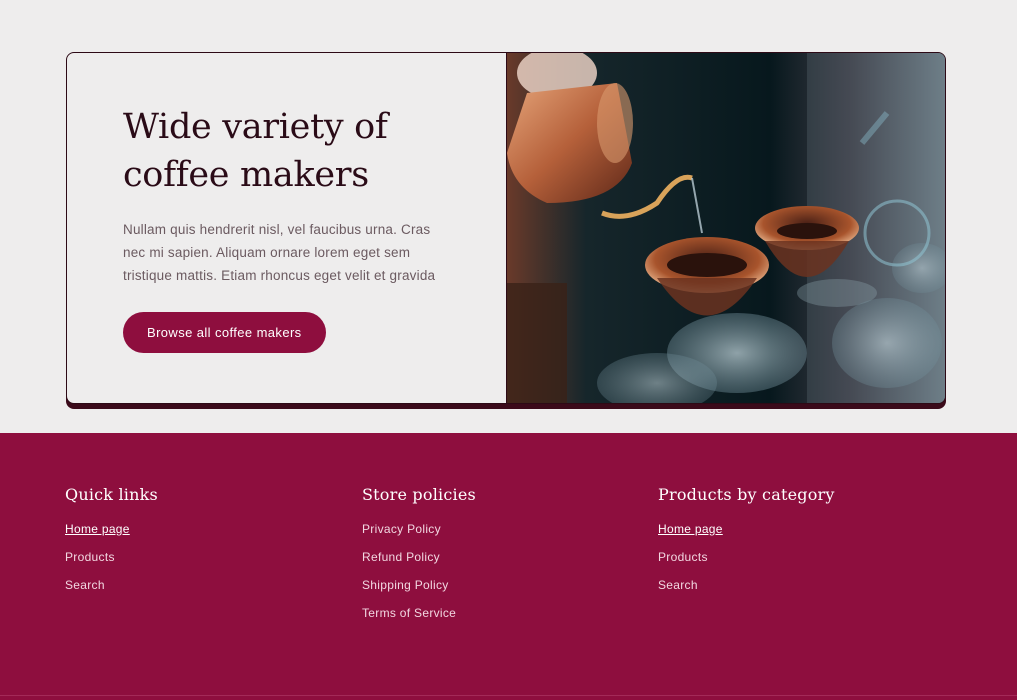 The width and height of the screenshot is (1017, 700). What do you see at coordinates (401, 557) in the screenshot?
I see `footer-link-refund-policy: Refund Policy` at bounding box center [401, 557].